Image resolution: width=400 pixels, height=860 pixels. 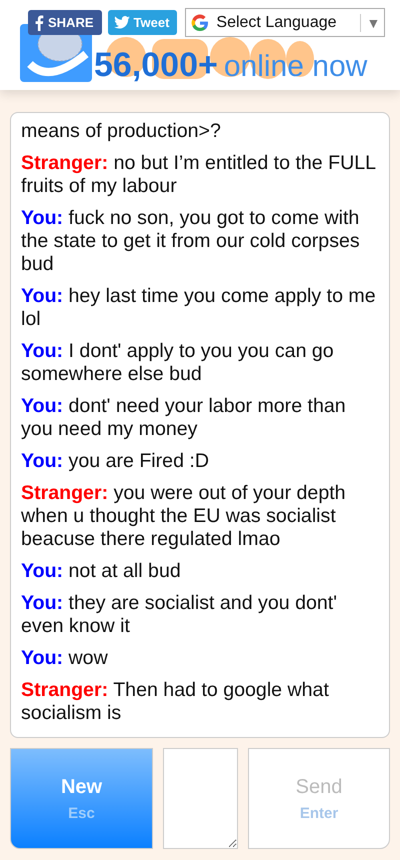 What do you see at coordinates (178, 363) in the screenshot?
I see `chat-message: You: I dont' apply to you you can go somewhere else bud` at bounding box center [178, 363].